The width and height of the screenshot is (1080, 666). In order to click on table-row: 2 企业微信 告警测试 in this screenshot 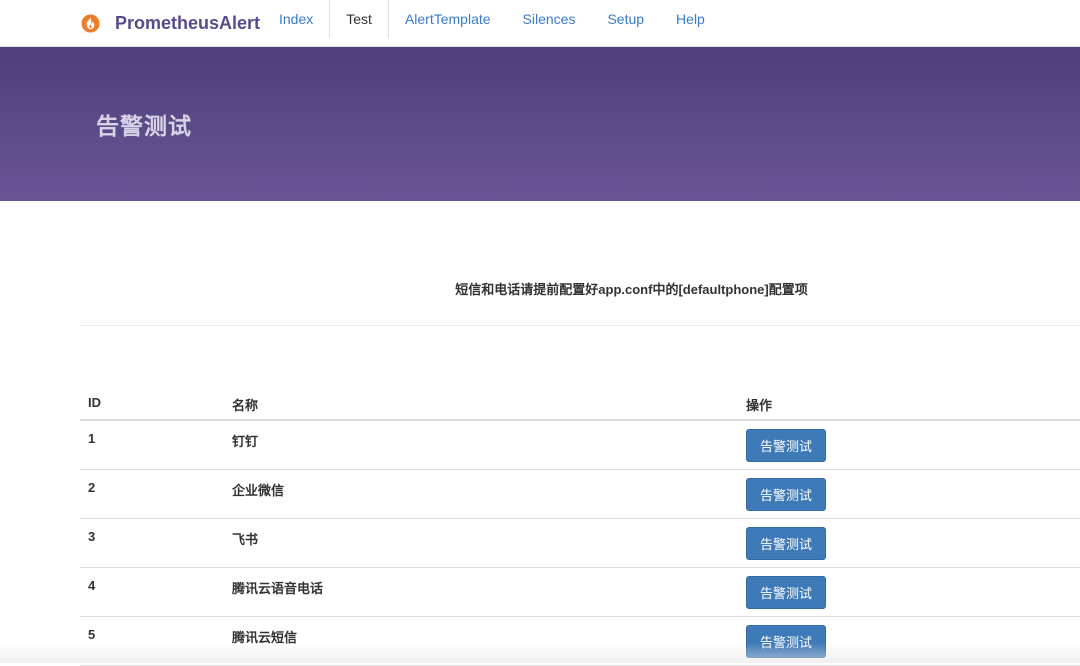, I will do `click(580, 494)`.